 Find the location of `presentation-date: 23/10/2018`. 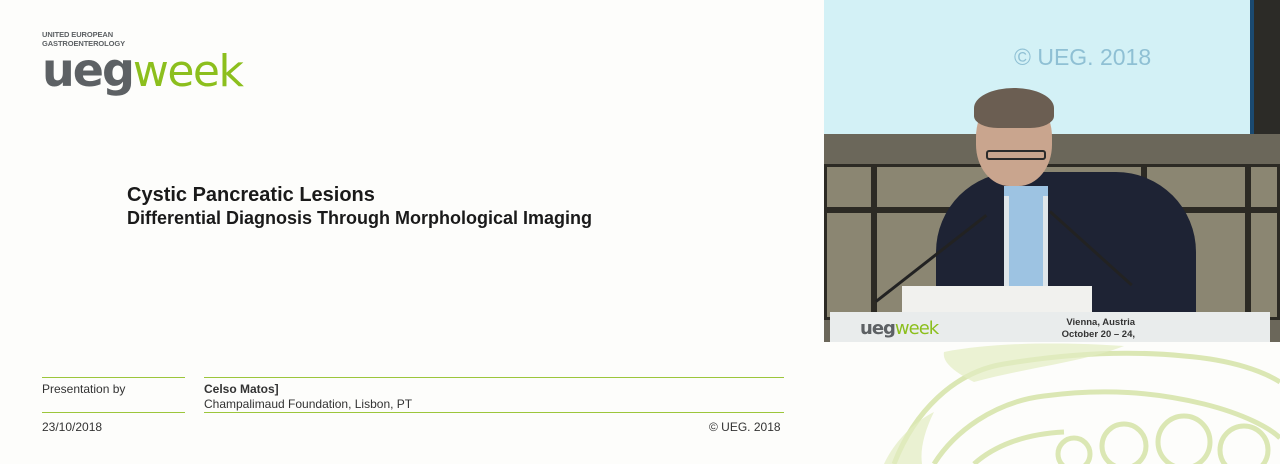

presentation-date: 23/10/2018 is located at coordinates (72, 427).